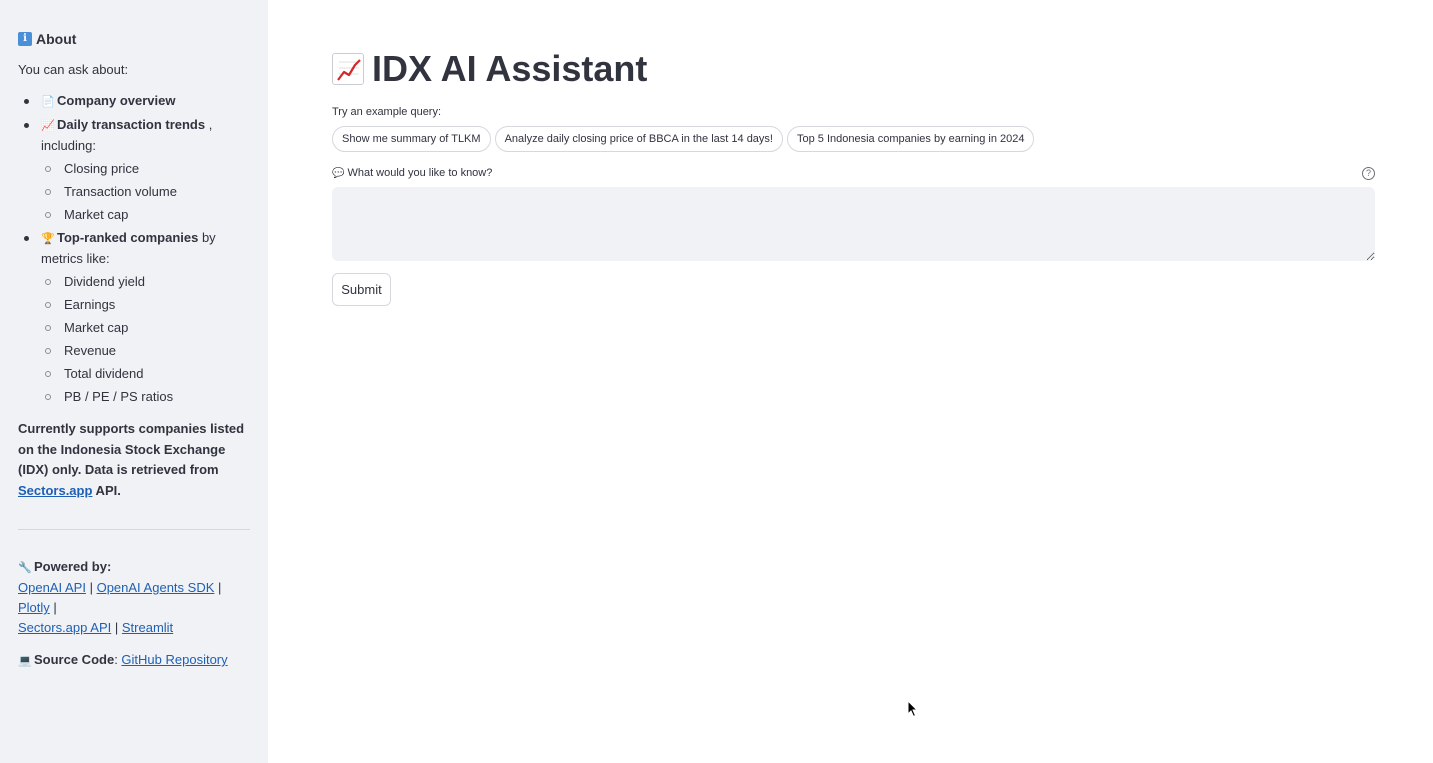  What do you see at coordinates (73, 69) in the screenshot?
I see `about-intro: You can ask about:` at bounding box center [73, 69].